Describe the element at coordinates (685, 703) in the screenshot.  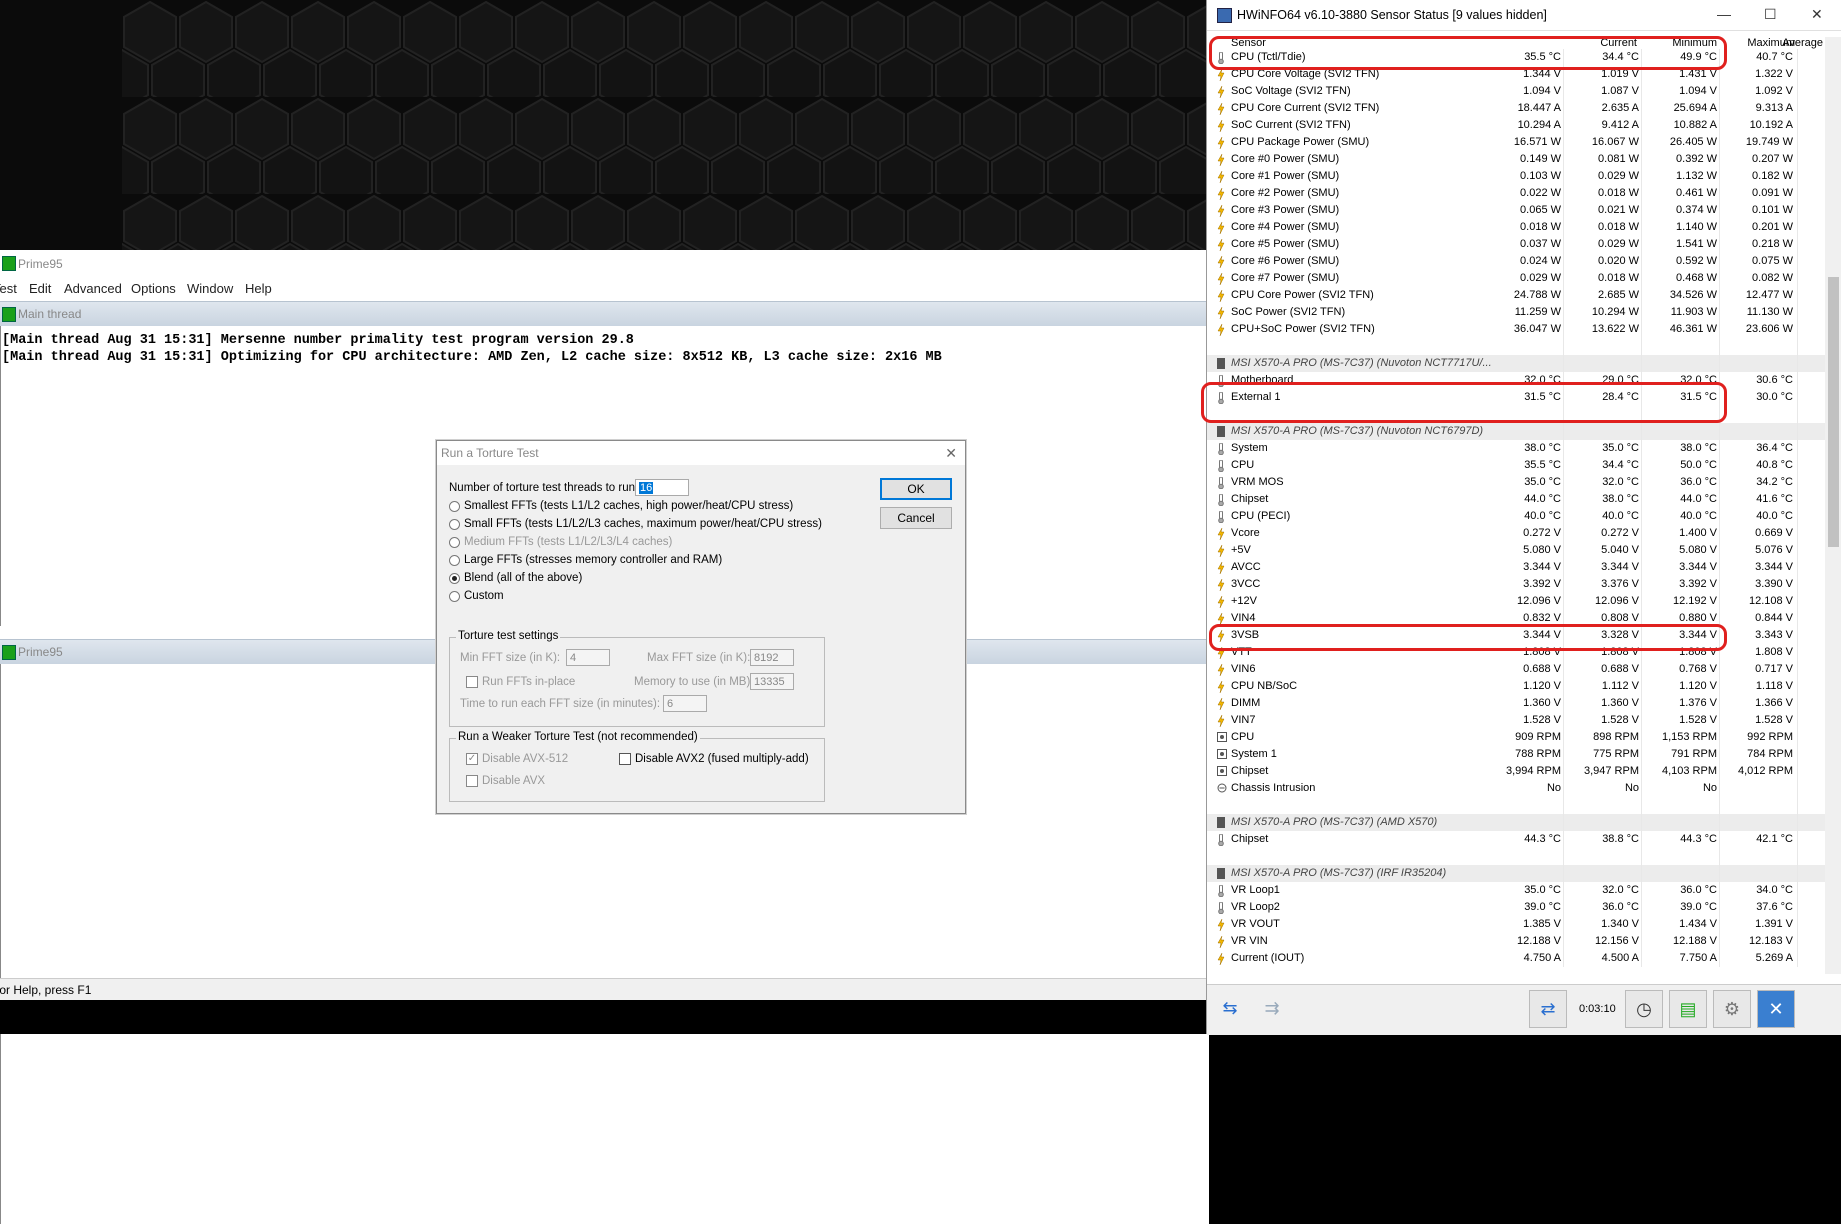
I see `time-input: 6` at that location.